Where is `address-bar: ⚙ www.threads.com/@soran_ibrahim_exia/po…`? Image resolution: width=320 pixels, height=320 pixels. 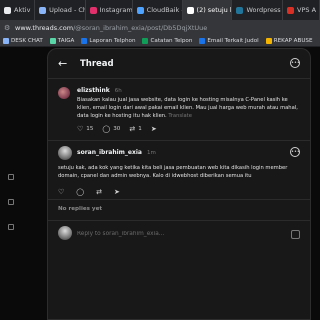 address-bar: ⚙ www.threads.com/@soran_ibrahim_exia/po… is located at coordinates (160, 27).